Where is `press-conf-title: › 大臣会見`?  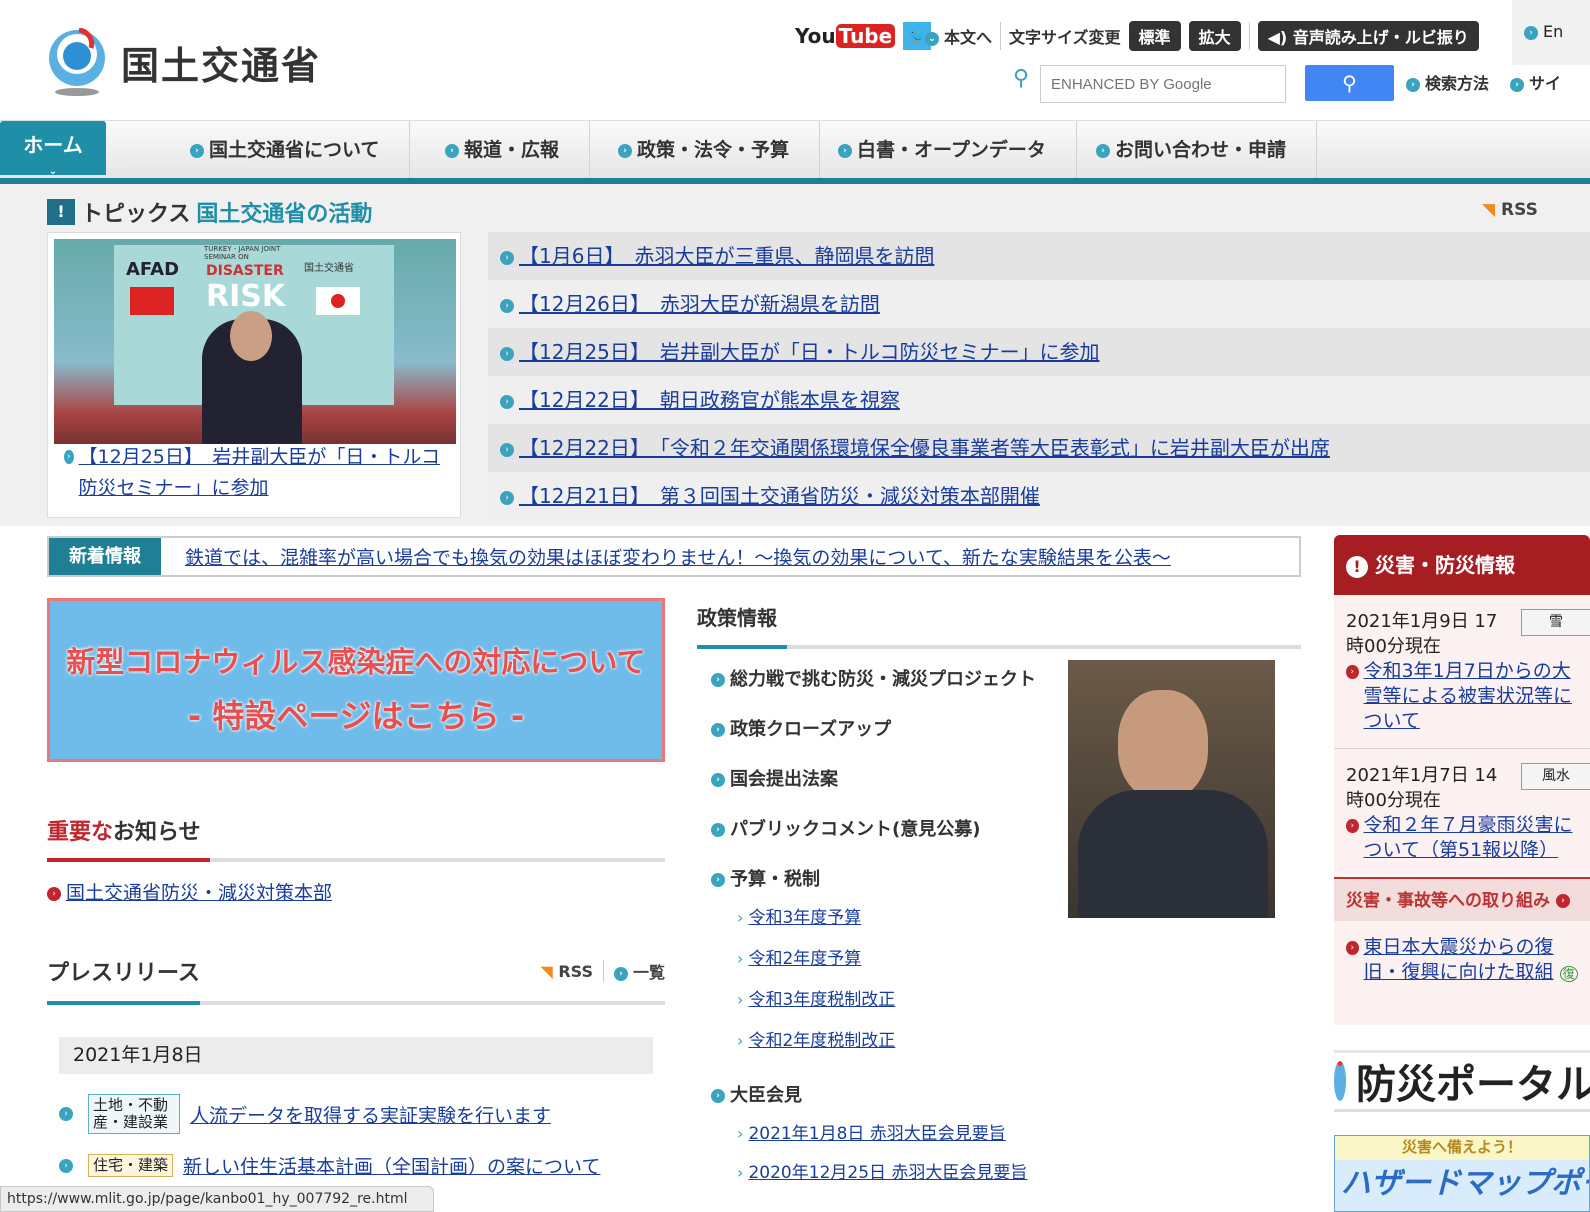
press-conf-title: › 大臣会見 is located at coordinates (999, 1094).